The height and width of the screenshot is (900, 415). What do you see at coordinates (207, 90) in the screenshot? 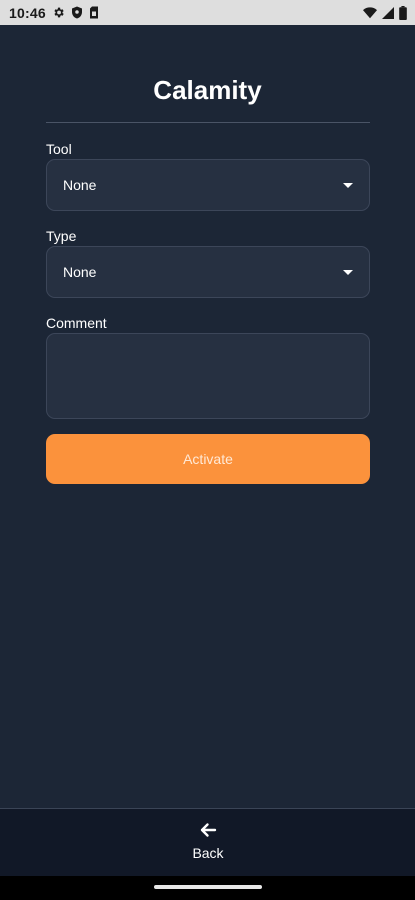
I see `page-title: Calamity` at bounding box center [207, 90].